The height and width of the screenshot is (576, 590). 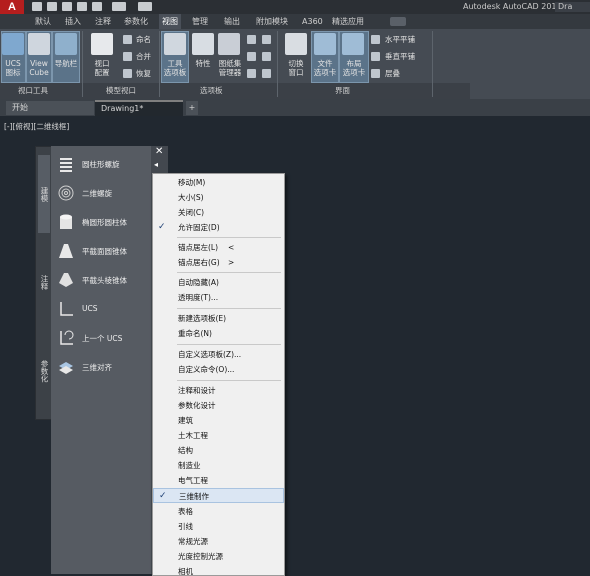 I want to click on tab-output: 输出, so click(x=232, y=21).